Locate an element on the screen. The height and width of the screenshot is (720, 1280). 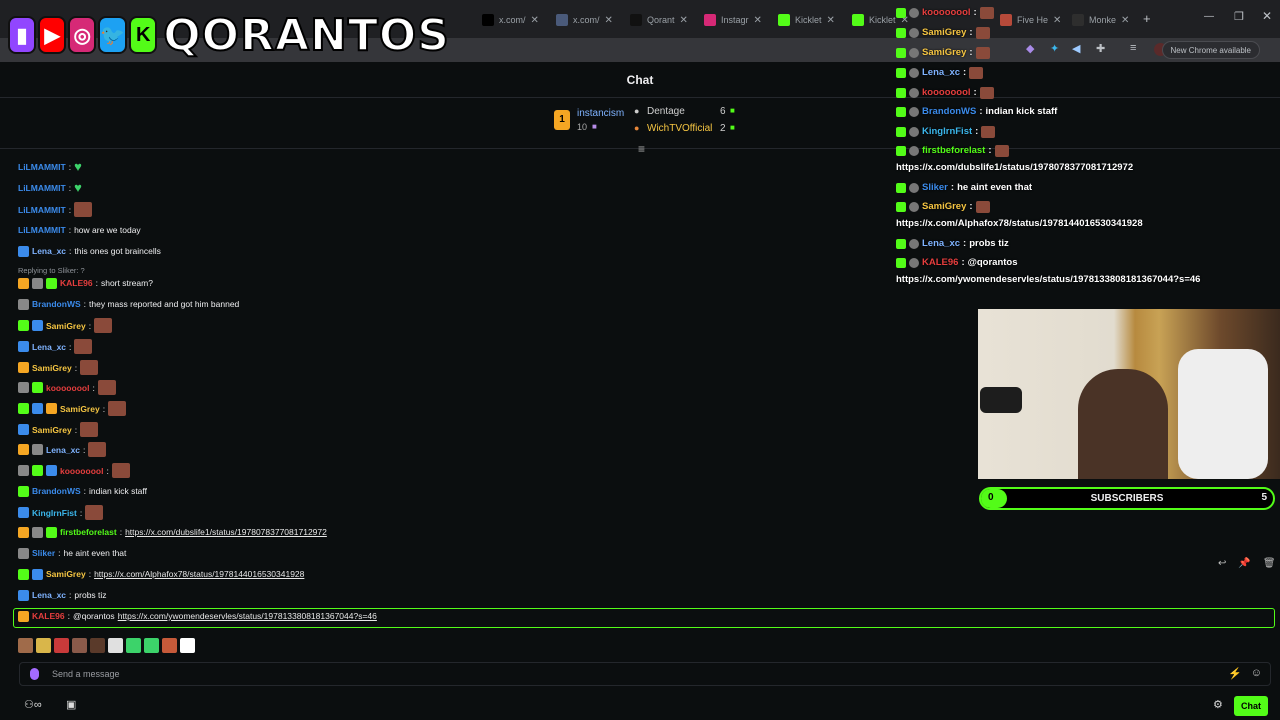
webcam-microphone is located at coordinates (1001, 400).